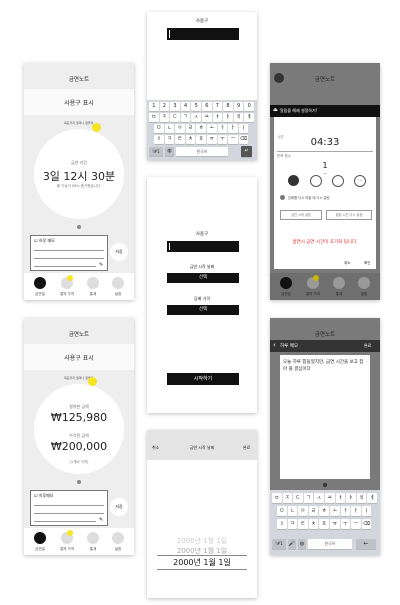  Describe the element at coordinates (203, 379) in the screenshot. I see `start-button: 시작하기` at that location.